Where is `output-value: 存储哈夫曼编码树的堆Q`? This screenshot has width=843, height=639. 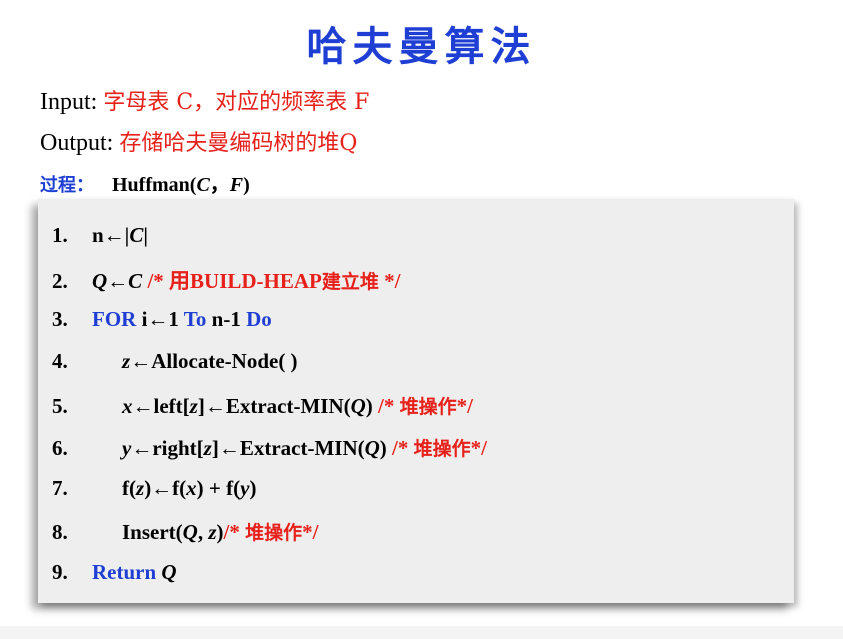
output-value: 存储哈夫曼编码树的堆Q is located at coordinates (238, 143).